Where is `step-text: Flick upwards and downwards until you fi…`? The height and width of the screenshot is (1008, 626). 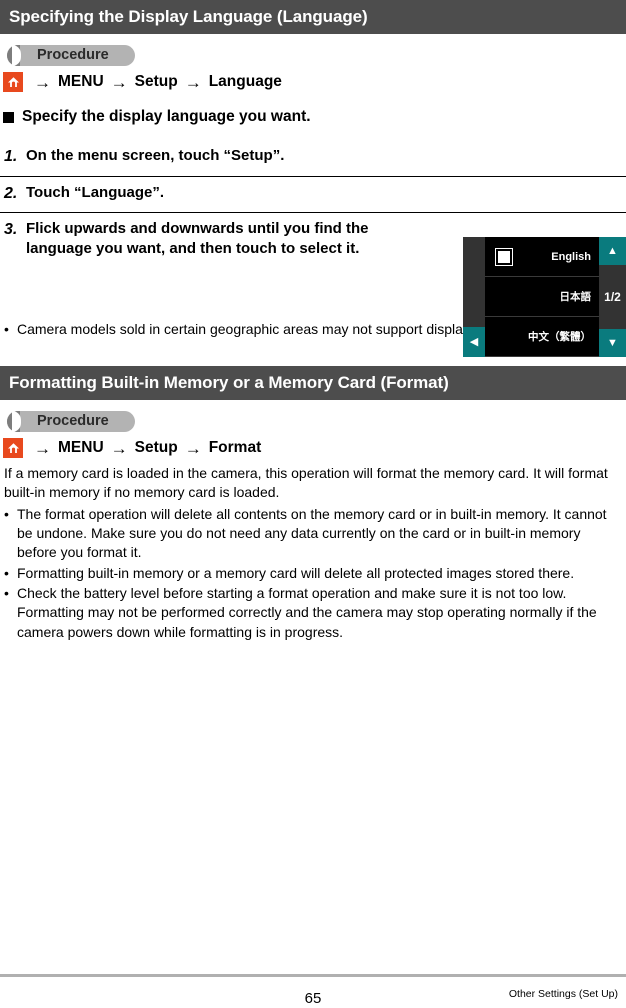 step-text: Flick upwards and downwards until you fi… is located at coordinates (197, 239).